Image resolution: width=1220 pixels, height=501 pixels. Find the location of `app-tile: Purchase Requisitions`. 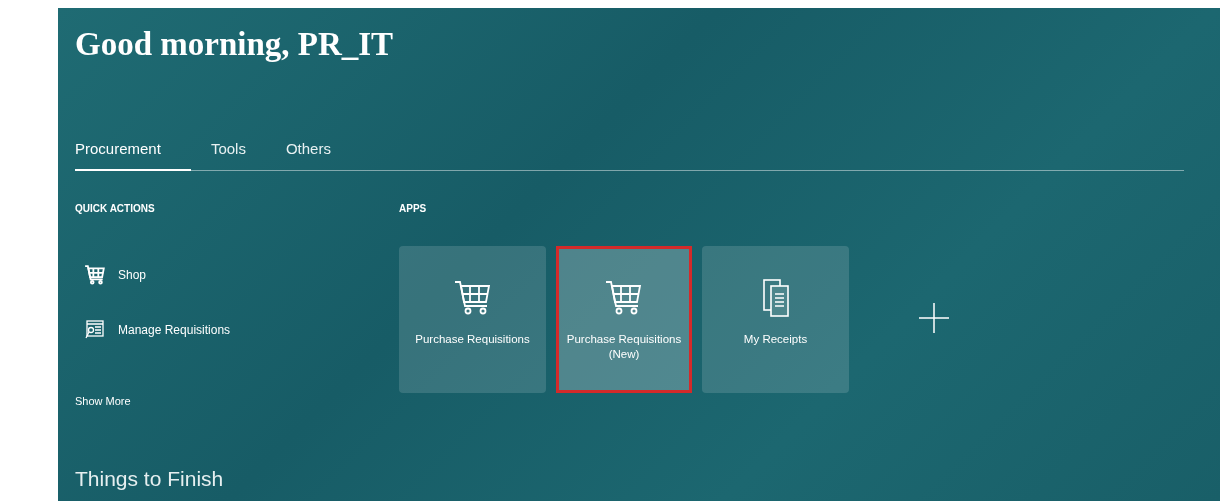

app-tile: Purchase Requisitions is located at coordinates (472, 319).